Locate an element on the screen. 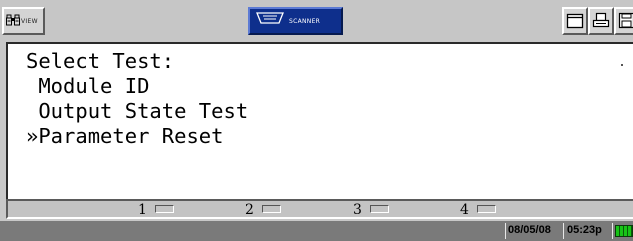  battery-icon is located at coordinates (624, 231).